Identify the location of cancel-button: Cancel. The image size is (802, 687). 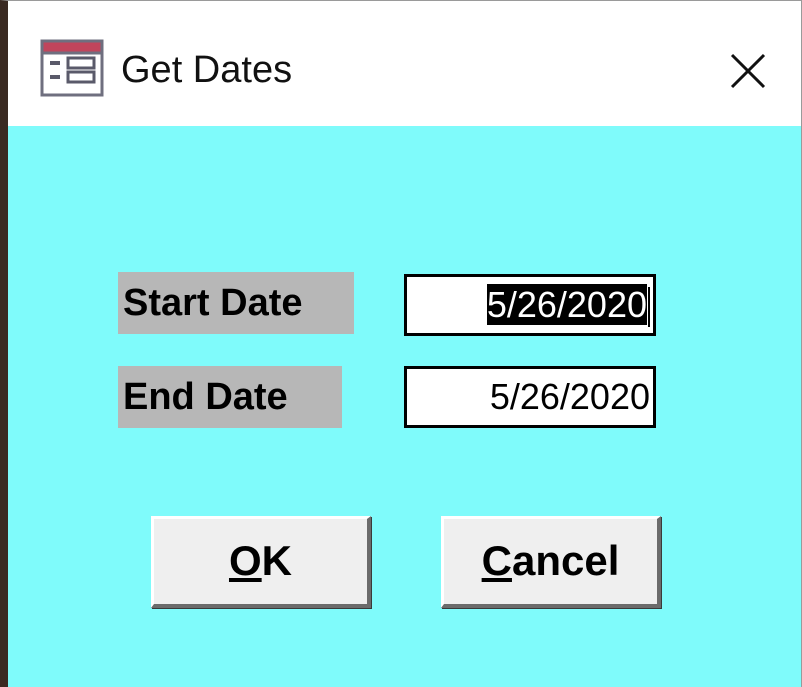
(551, 562).